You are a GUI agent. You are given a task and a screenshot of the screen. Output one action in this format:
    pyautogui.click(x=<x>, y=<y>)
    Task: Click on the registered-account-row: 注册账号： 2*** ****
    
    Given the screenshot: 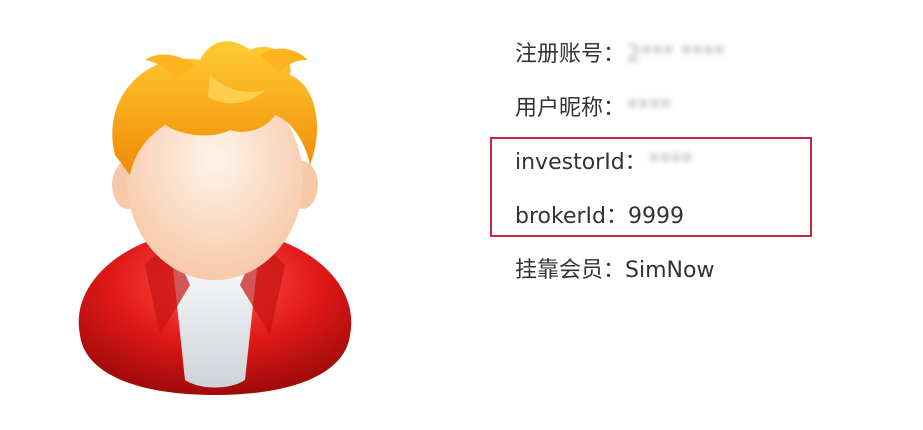 What is the action you would take?
    pyautogui.click(x=620, y=55)
    